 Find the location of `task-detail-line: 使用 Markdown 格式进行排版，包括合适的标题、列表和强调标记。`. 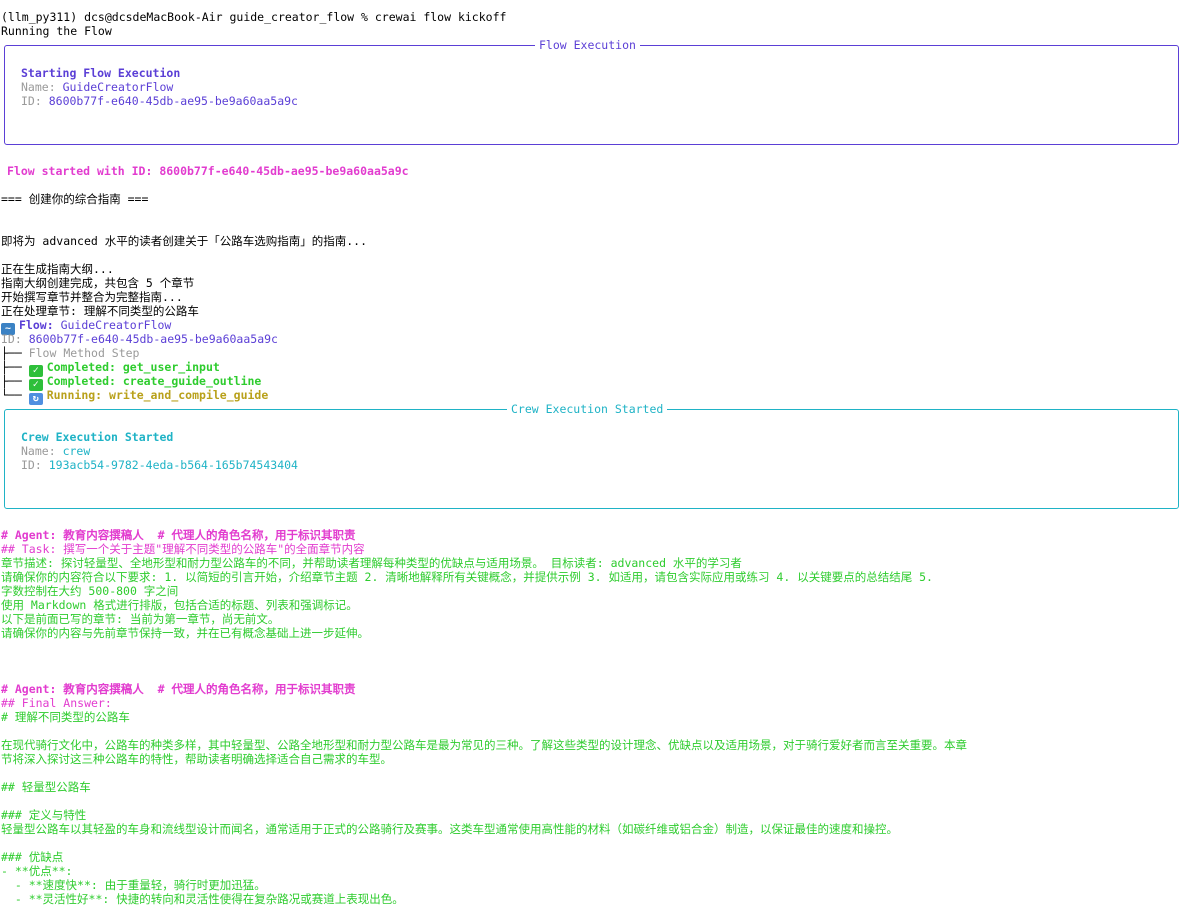

task-detail-line: 使用 Markdown 格式进行排版，包括合适的标题、列表和强调标记。 is located at coordinates (179, 605).